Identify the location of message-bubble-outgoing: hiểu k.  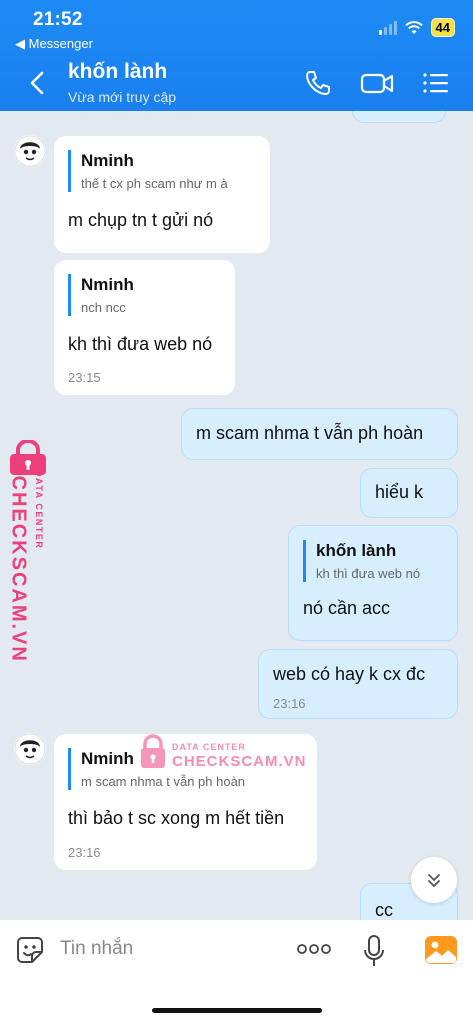
(409, 493).